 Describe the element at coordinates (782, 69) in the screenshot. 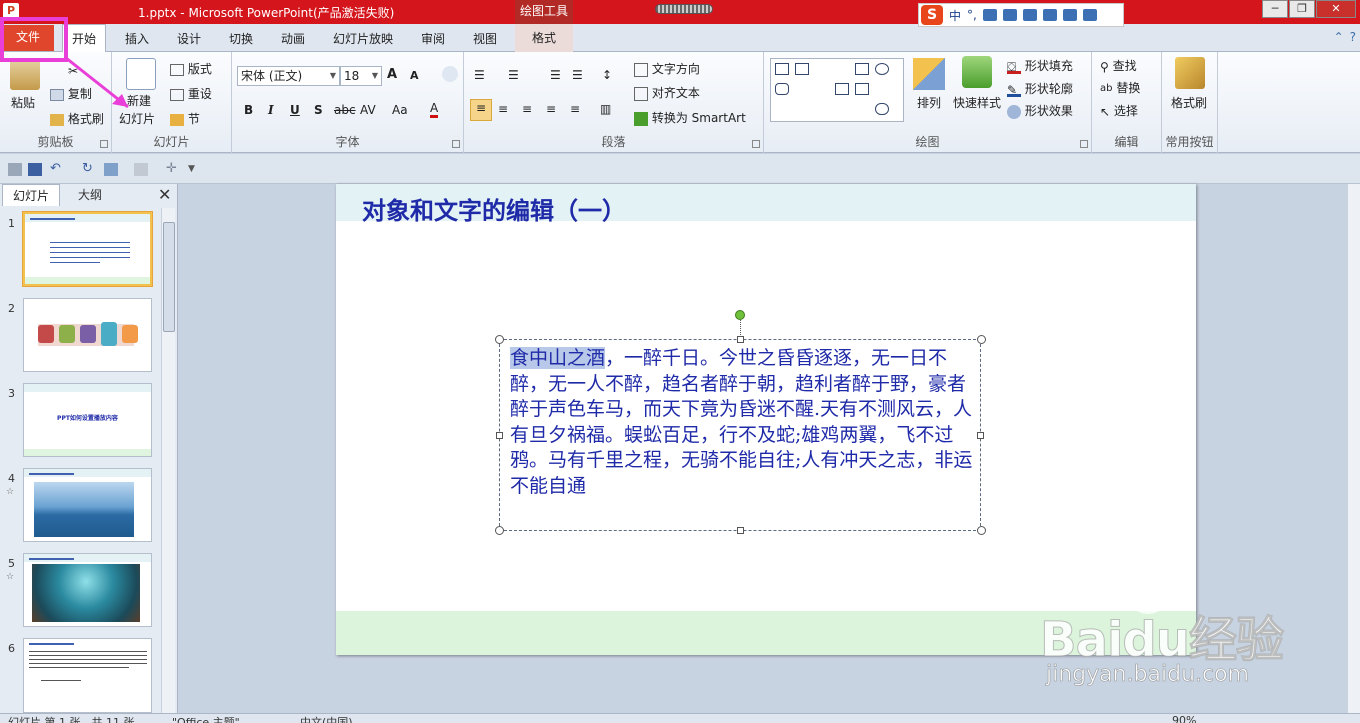

I see `textbox-shape-icon` at that location.